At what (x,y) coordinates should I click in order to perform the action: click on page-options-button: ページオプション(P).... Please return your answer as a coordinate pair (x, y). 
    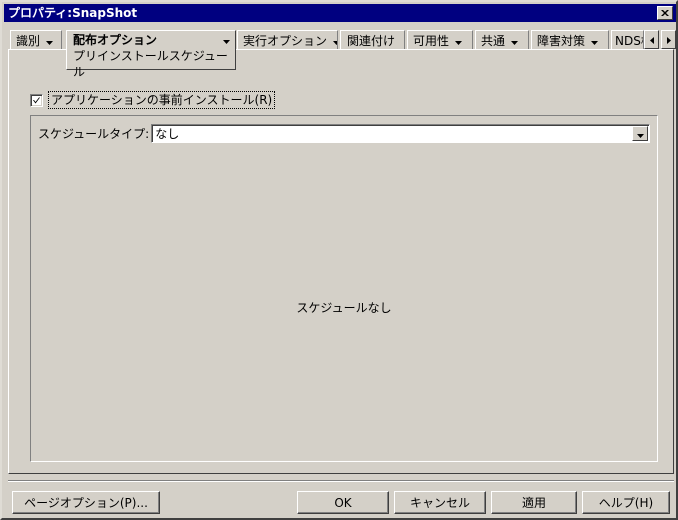
    Looking at the image, I should click on (86, 502).